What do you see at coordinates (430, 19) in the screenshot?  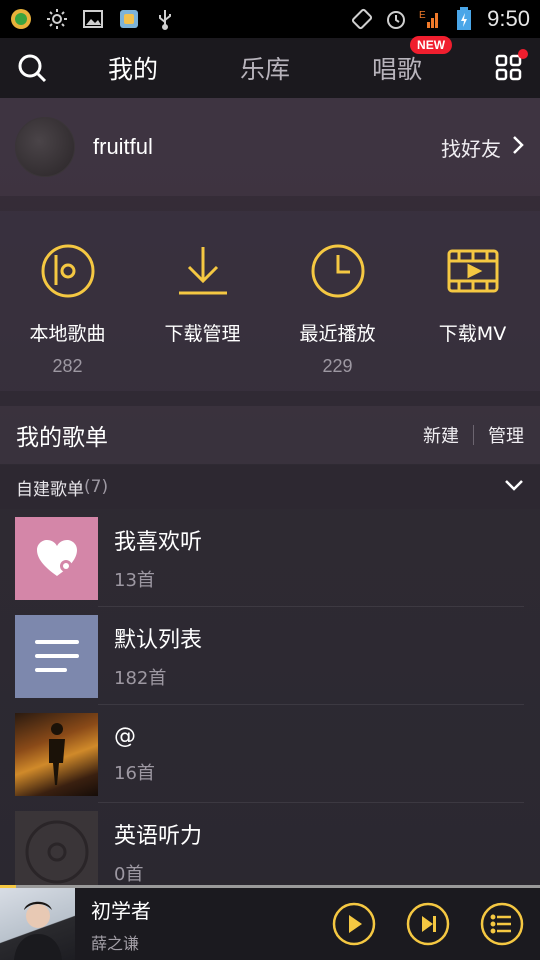 I see `signal-icon: E` at bounding box center [430, 19].